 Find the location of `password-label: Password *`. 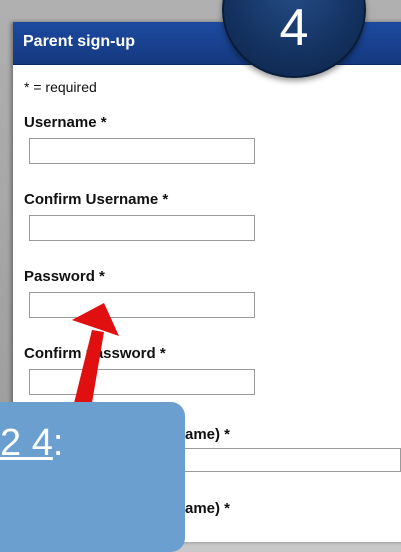

password-label: Password * is located at coordinates (64, 276).